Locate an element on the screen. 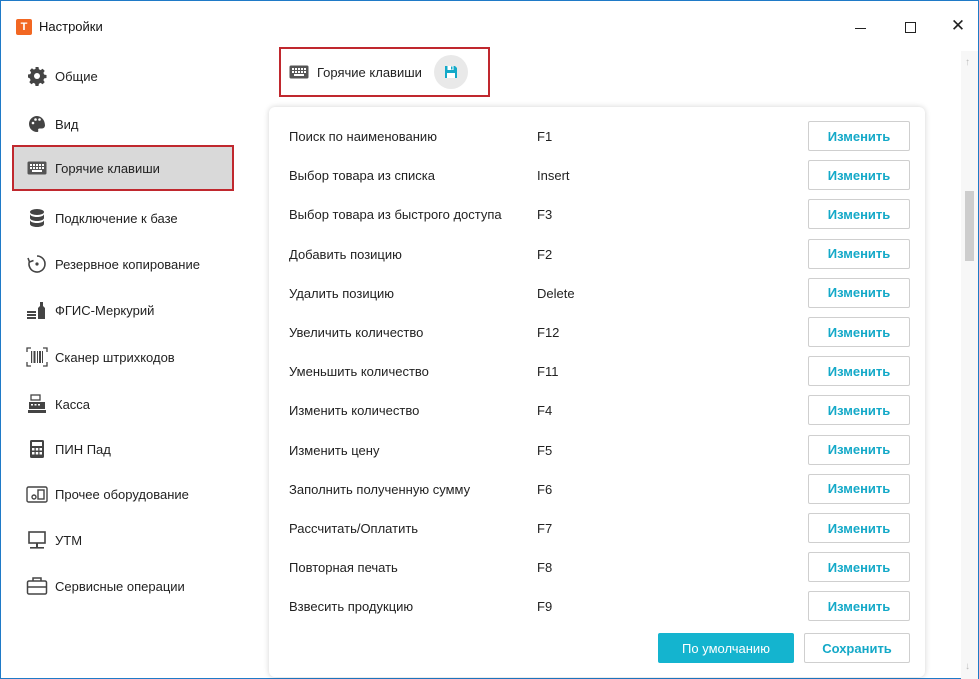 The image size is (979, 679). maximize-icon is located at coordinates (910, 27).